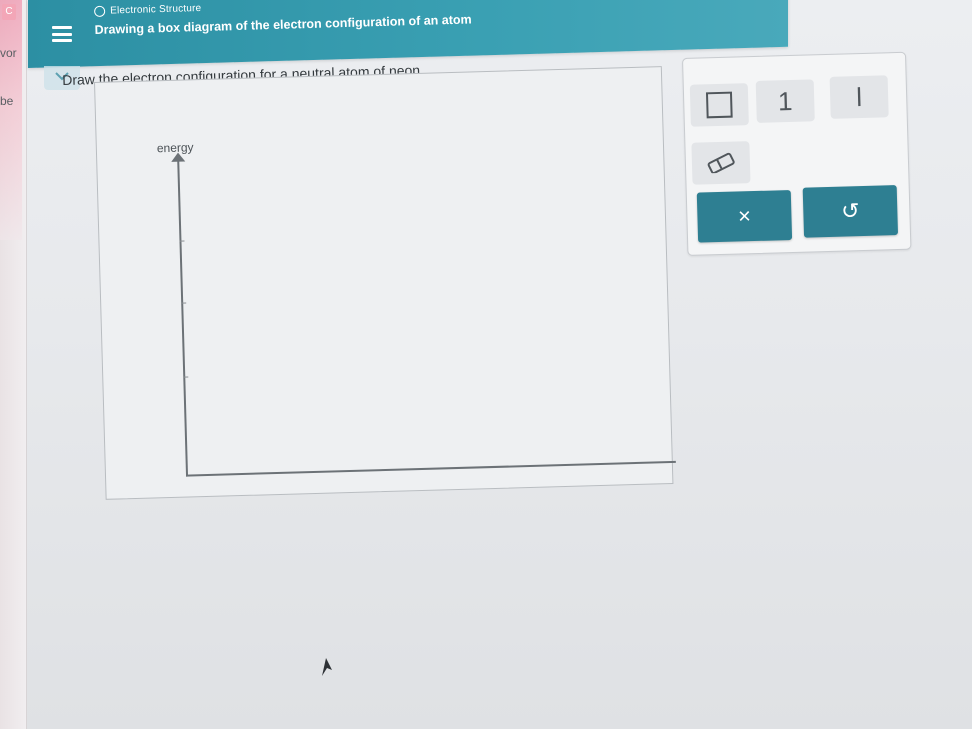  I want to click on spin-down-electron-tool: l, so click(859, 97).